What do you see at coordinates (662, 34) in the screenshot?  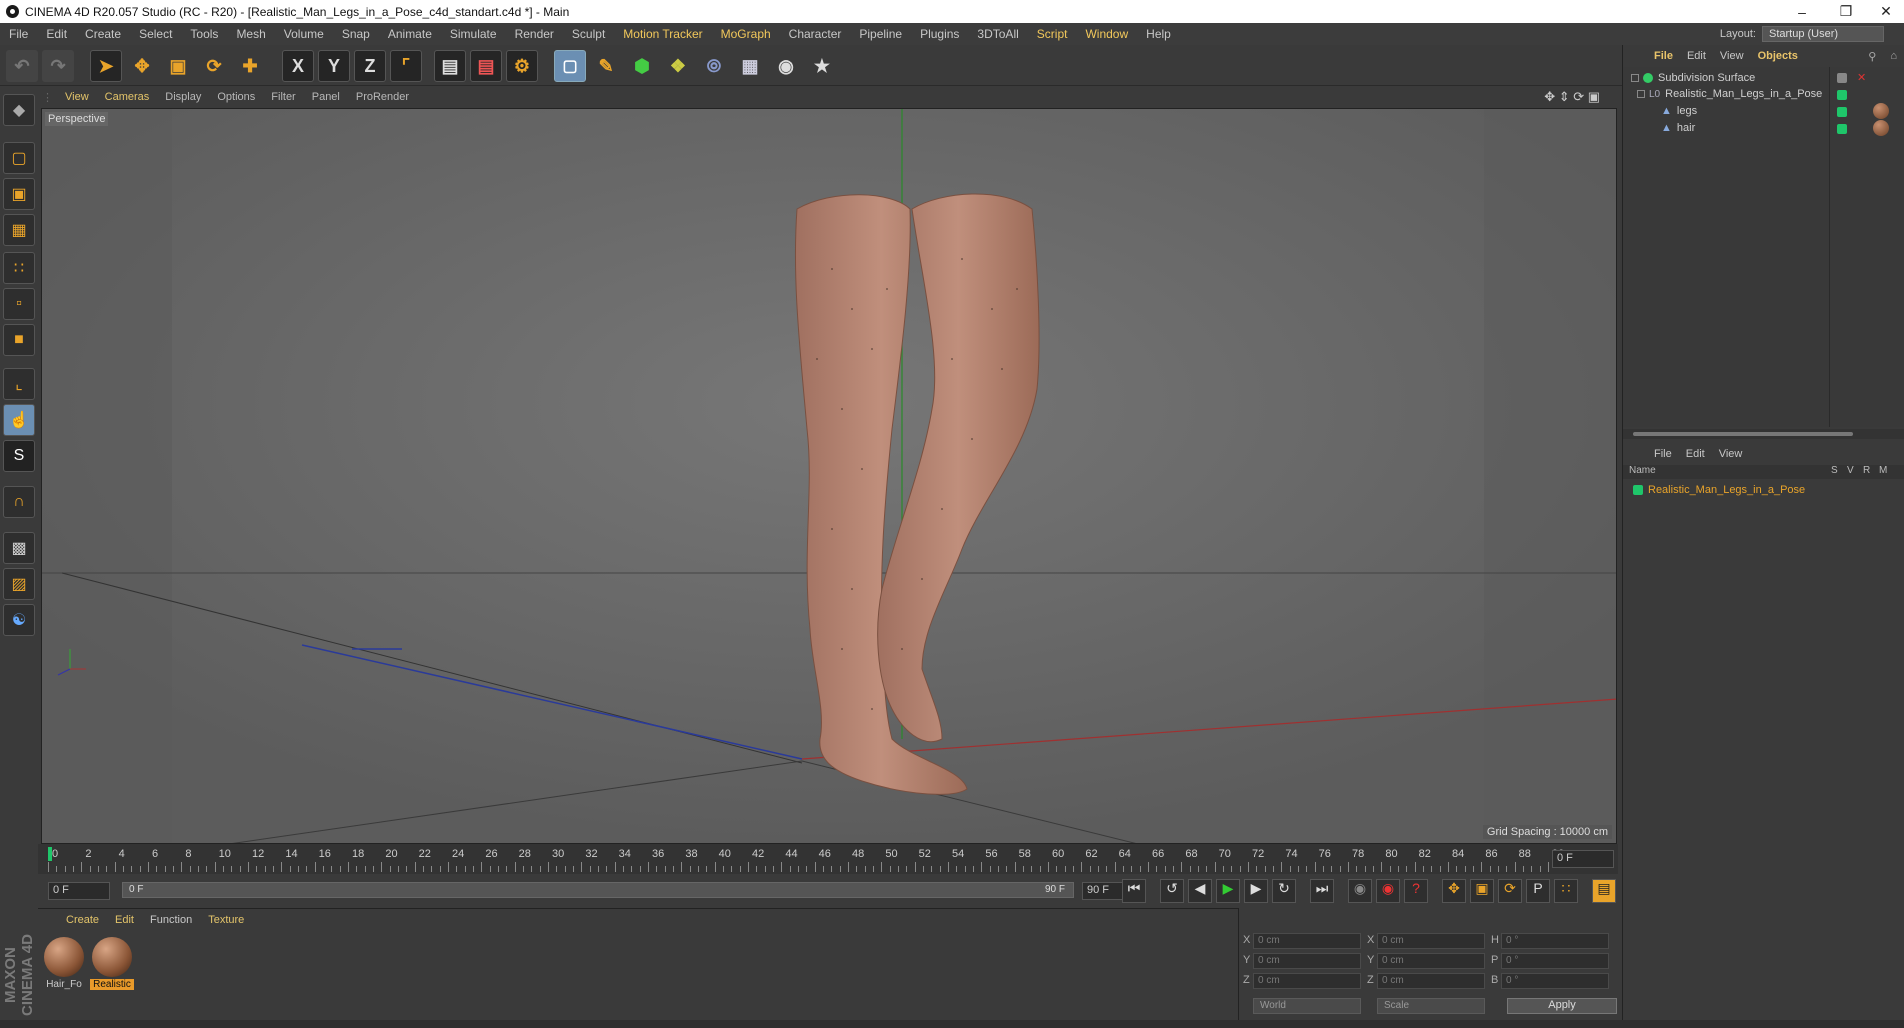 I see `menu-motion-tracker: Motion Tracker` at bounding box center [662, 34].